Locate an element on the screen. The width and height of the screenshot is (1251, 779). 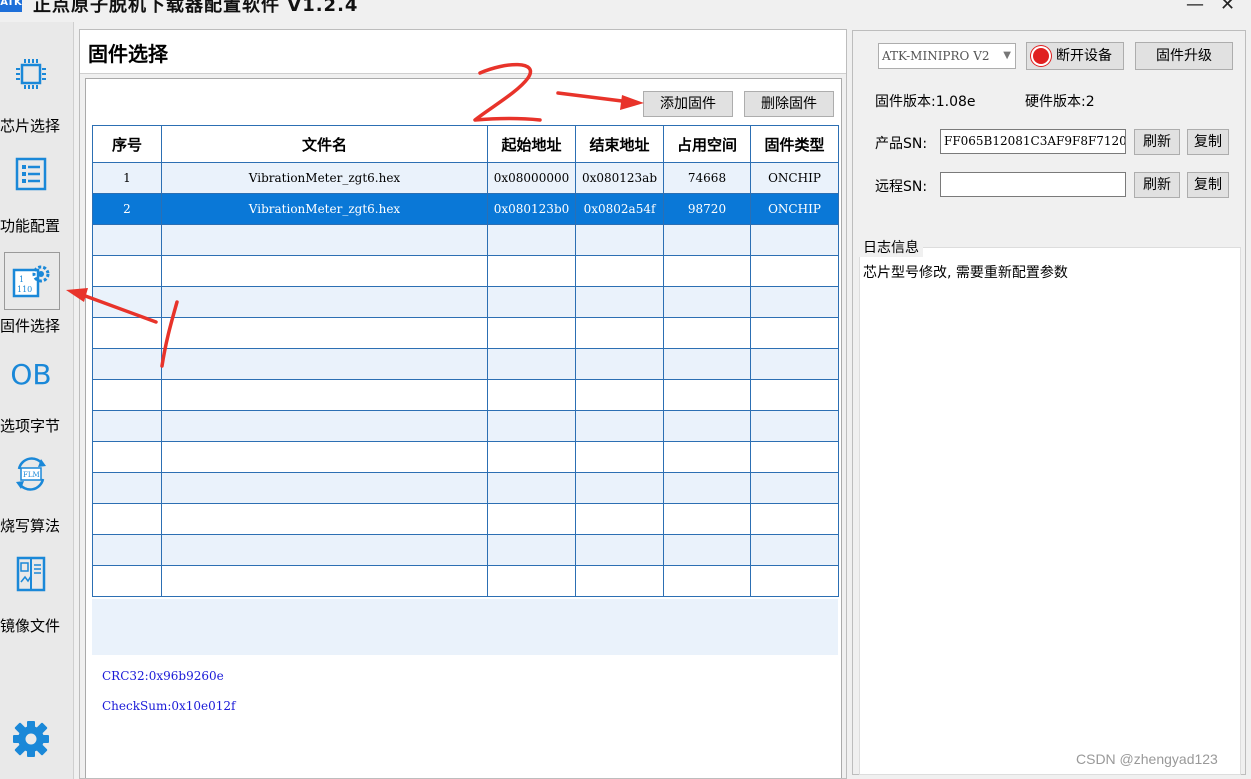
firmware-version-text: 固件版本:1.08e is located at coordinates (925, 102).